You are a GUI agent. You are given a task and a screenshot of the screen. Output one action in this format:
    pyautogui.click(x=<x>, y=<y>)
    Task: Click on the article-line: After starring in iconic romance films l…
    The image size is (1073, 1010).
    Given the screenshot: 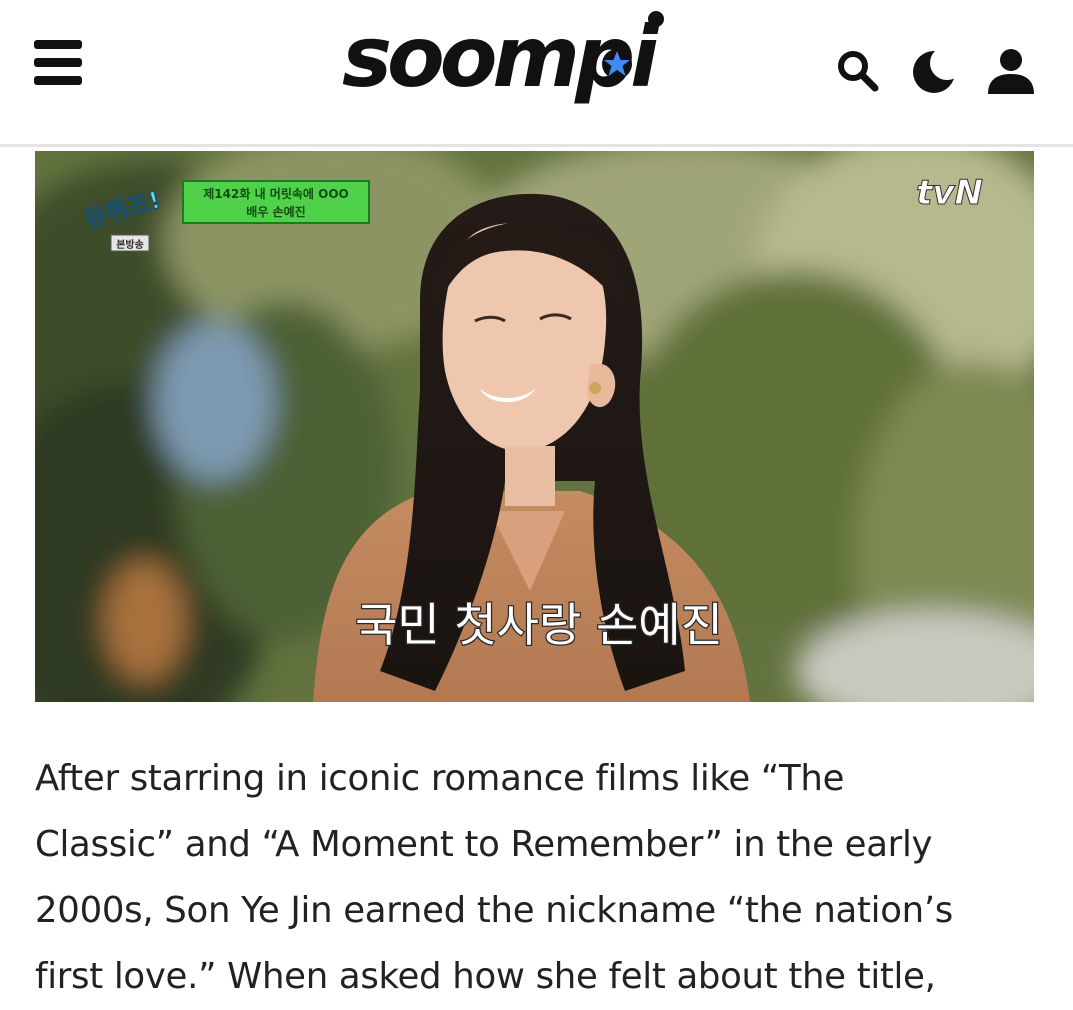 What is the action you would take?
    pyautogui.click(x=440, y=778)
    